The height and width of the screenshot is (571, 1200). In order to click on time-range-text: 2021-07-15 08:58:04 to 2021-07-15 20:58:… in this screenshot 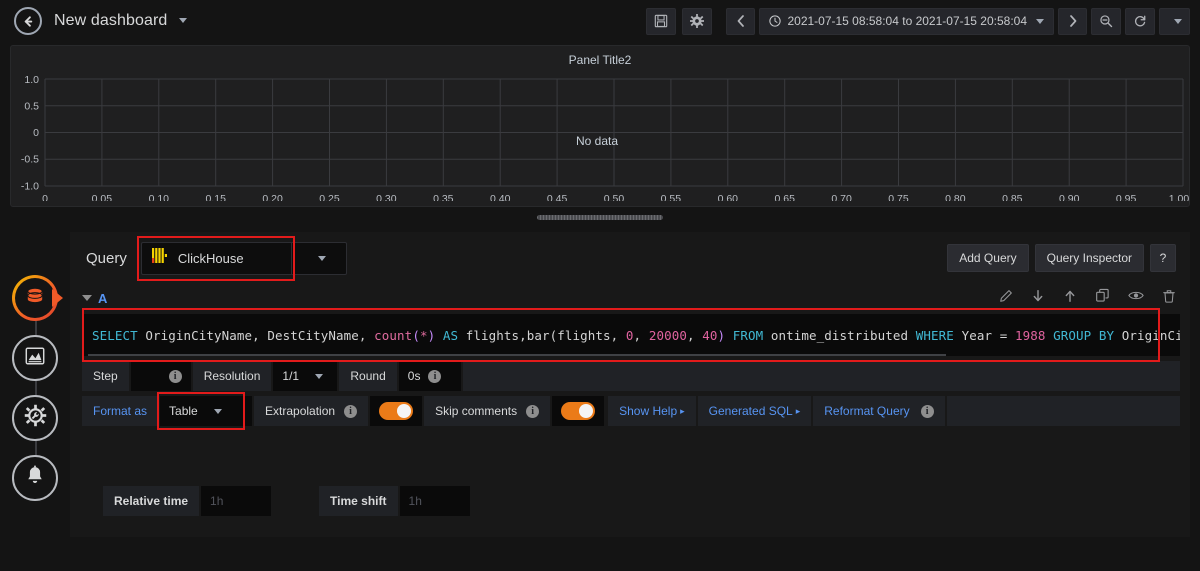, I will do `click(907, 21)`.